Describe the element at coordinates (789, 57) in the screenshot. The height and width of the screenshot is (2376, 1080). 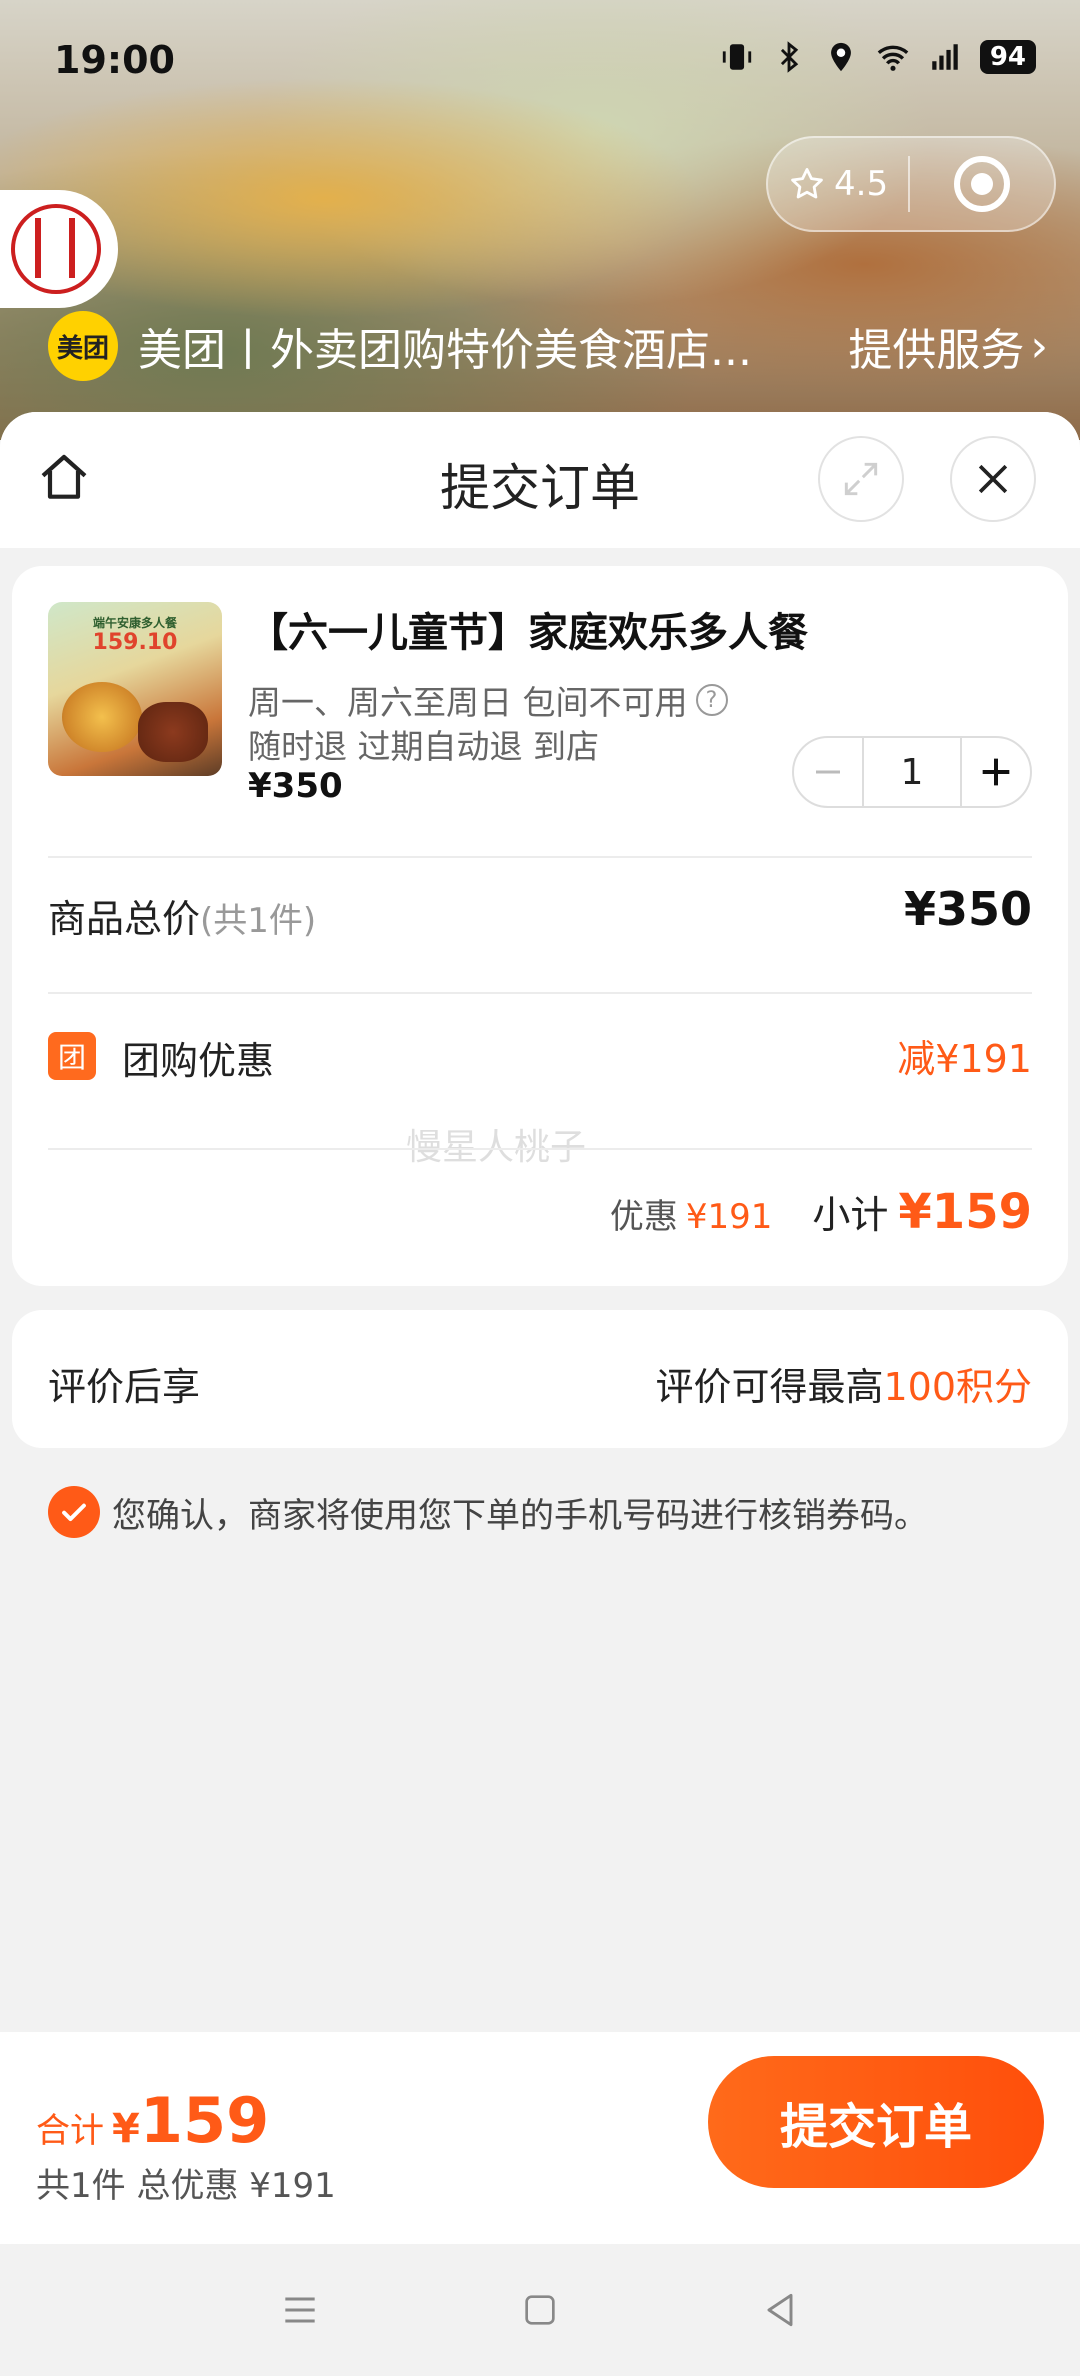
I see `bluetooth-icon` at that location.